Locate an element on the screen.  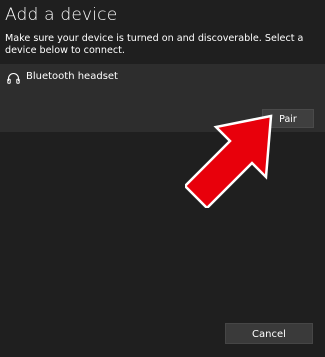
dialog-title: Add a device is located at coordinates (61, 15).